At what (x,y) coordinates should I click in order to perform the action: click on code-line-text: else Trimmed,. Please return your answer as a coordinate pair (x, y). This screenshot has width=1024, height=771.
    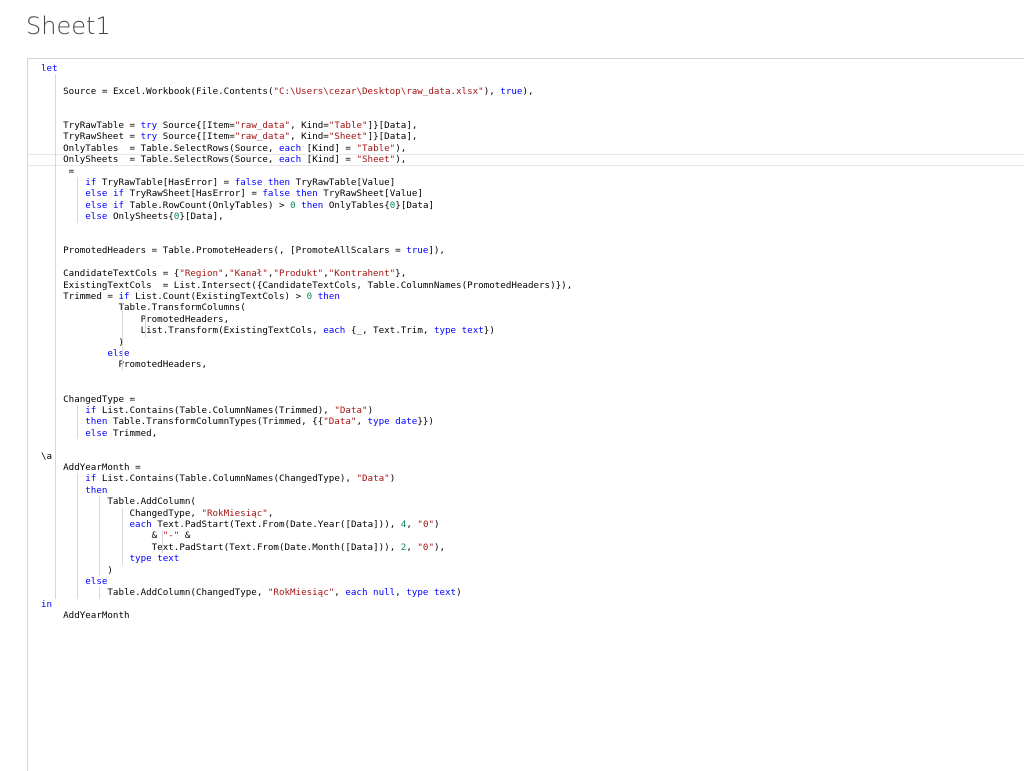
    Looking at the image, I should click on (121, 433).